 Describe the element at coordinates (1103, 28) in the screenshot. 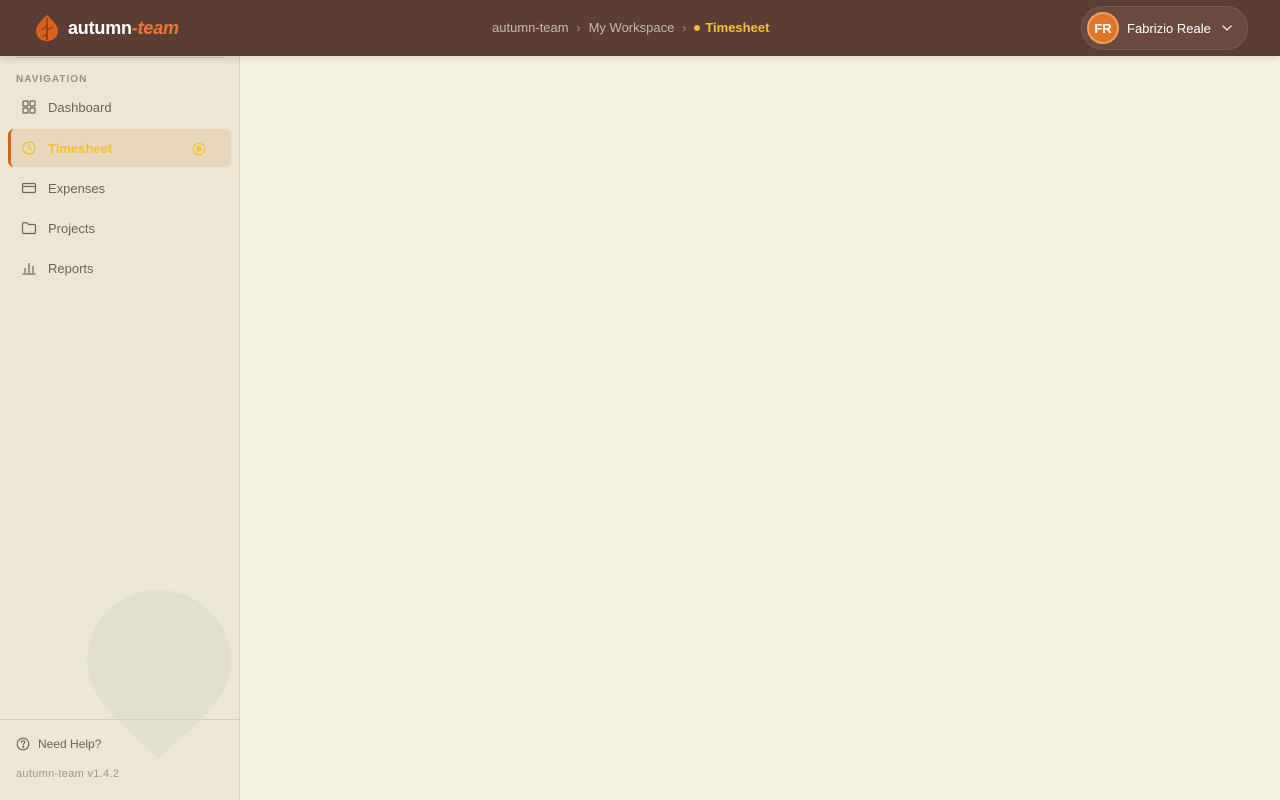

I see `avatar: FR` at that location.